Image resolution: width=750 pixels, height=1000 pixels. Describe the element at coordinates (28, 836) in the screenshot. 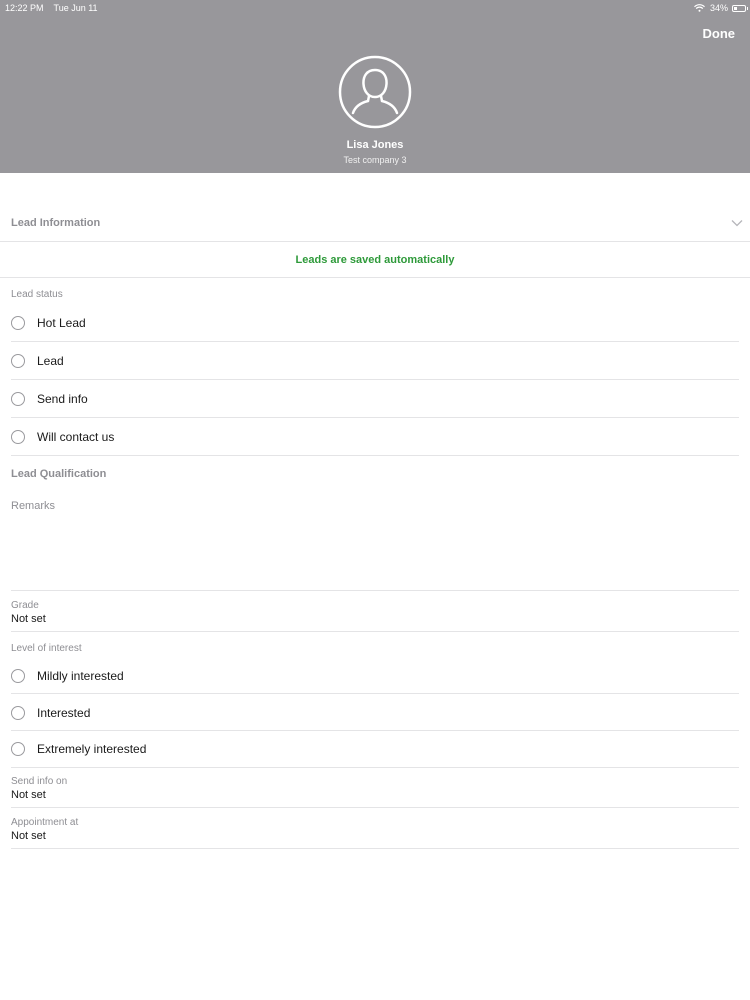

I see `appointment-value: Not set` at that location.